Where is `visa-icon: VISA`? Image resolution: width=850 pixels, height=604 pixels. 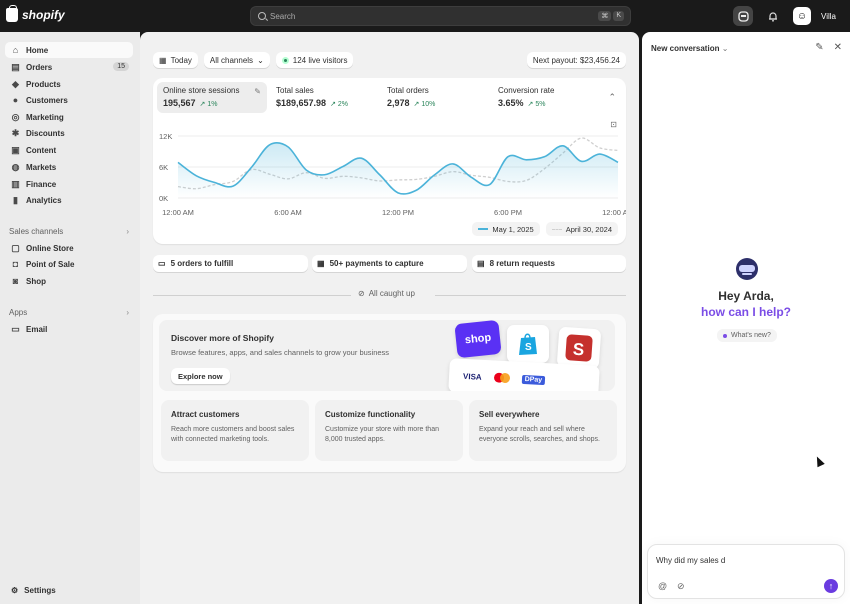
visa-icon: VISA is located at coordinates (472, 376).